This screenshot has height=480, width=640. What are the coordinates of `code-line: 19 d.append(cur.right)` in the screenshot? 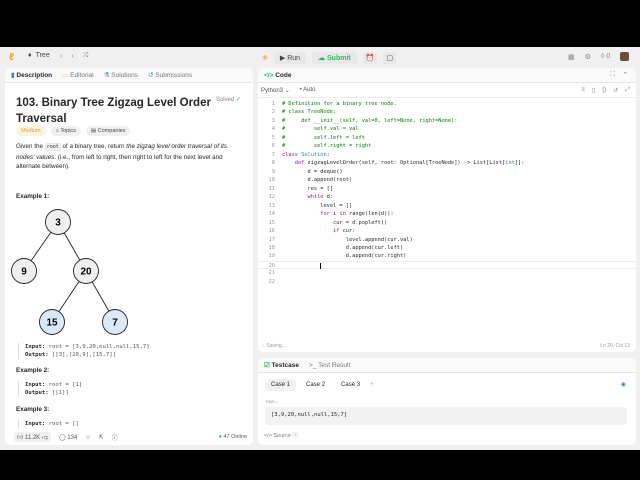 It's located at (447, 256).